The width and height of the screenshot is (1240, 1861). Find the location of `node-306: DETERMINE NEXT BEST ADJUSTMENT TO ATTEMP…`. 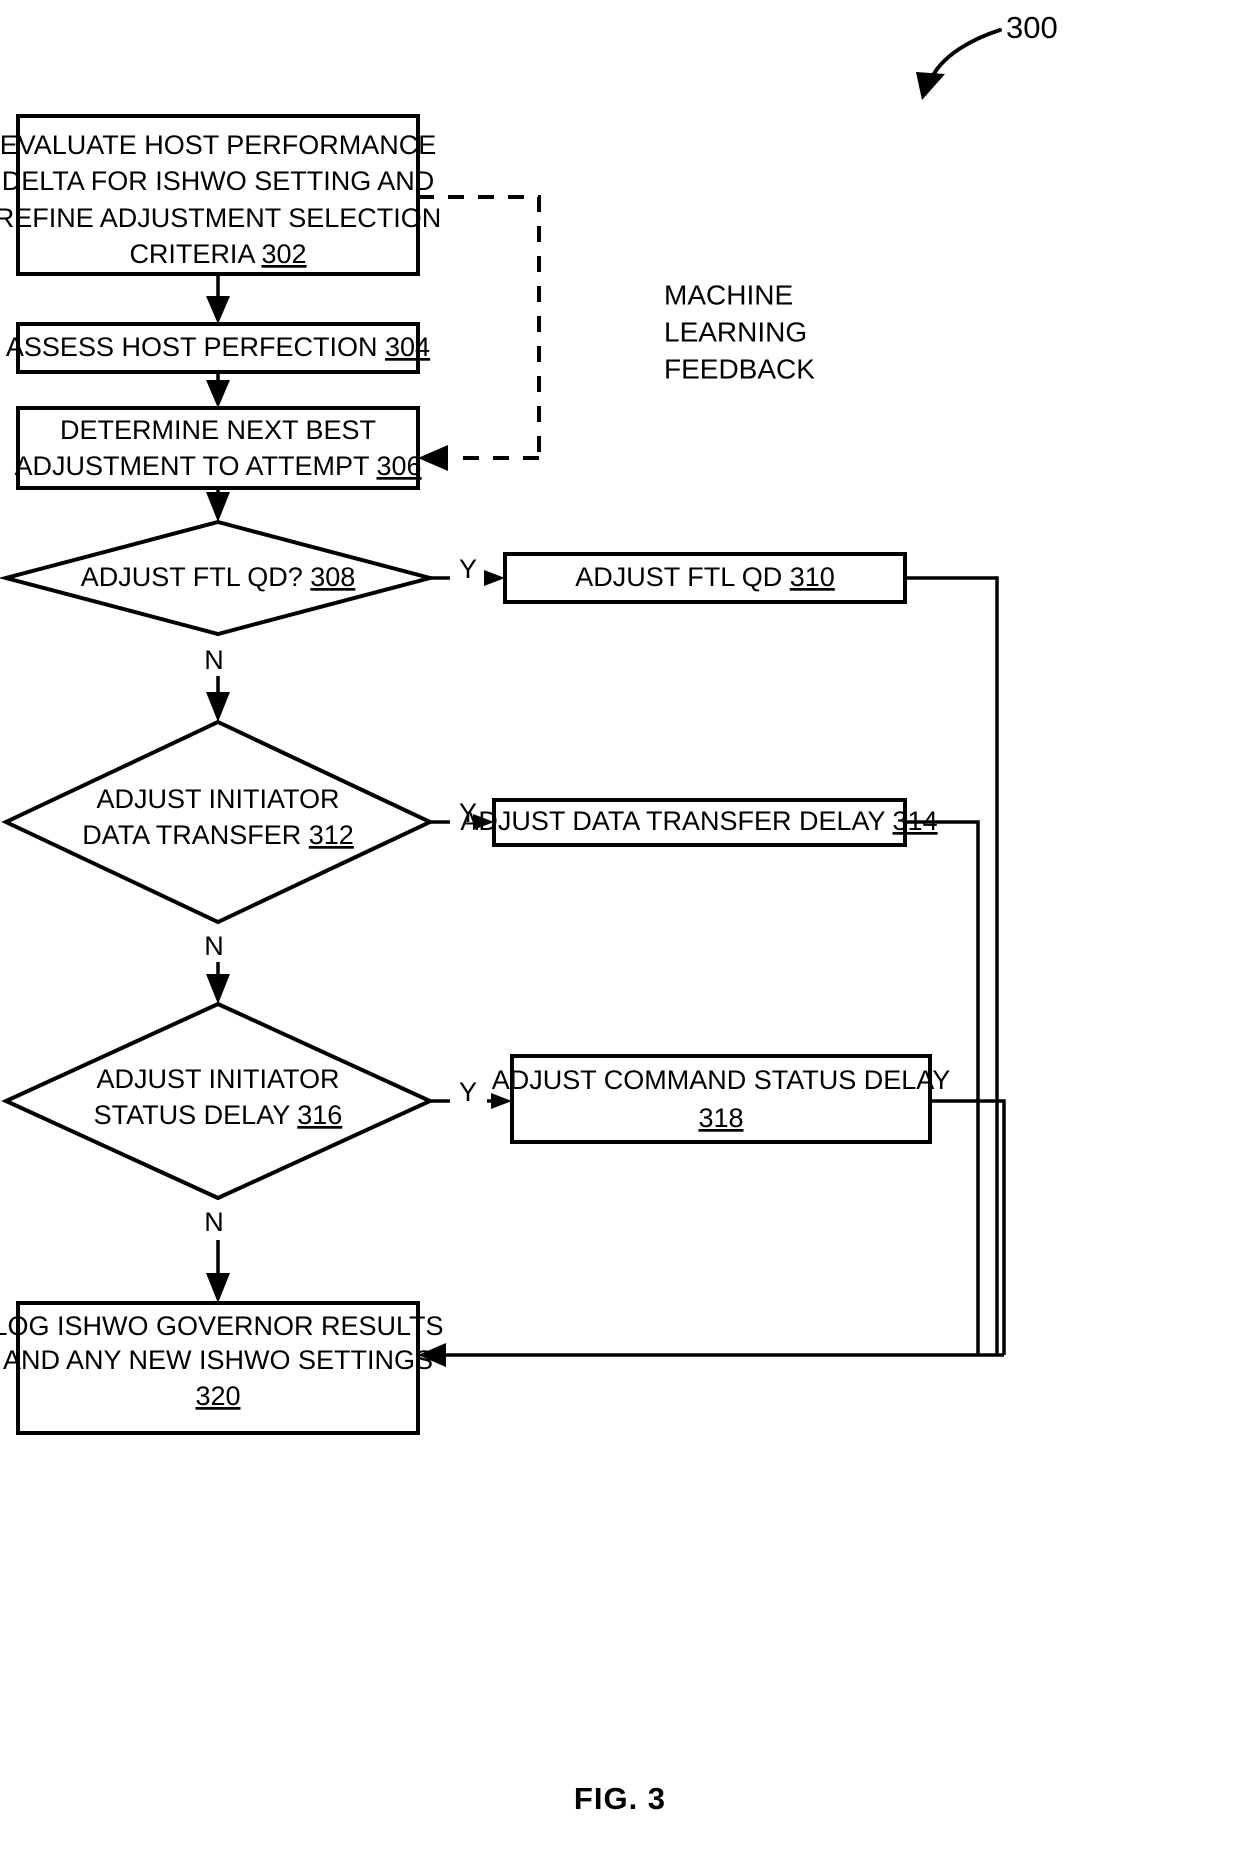

node-306: DETERMINE NEXT BEST ADJUSTMENT TO ATTEMP… is located at coordinates (218, 448).